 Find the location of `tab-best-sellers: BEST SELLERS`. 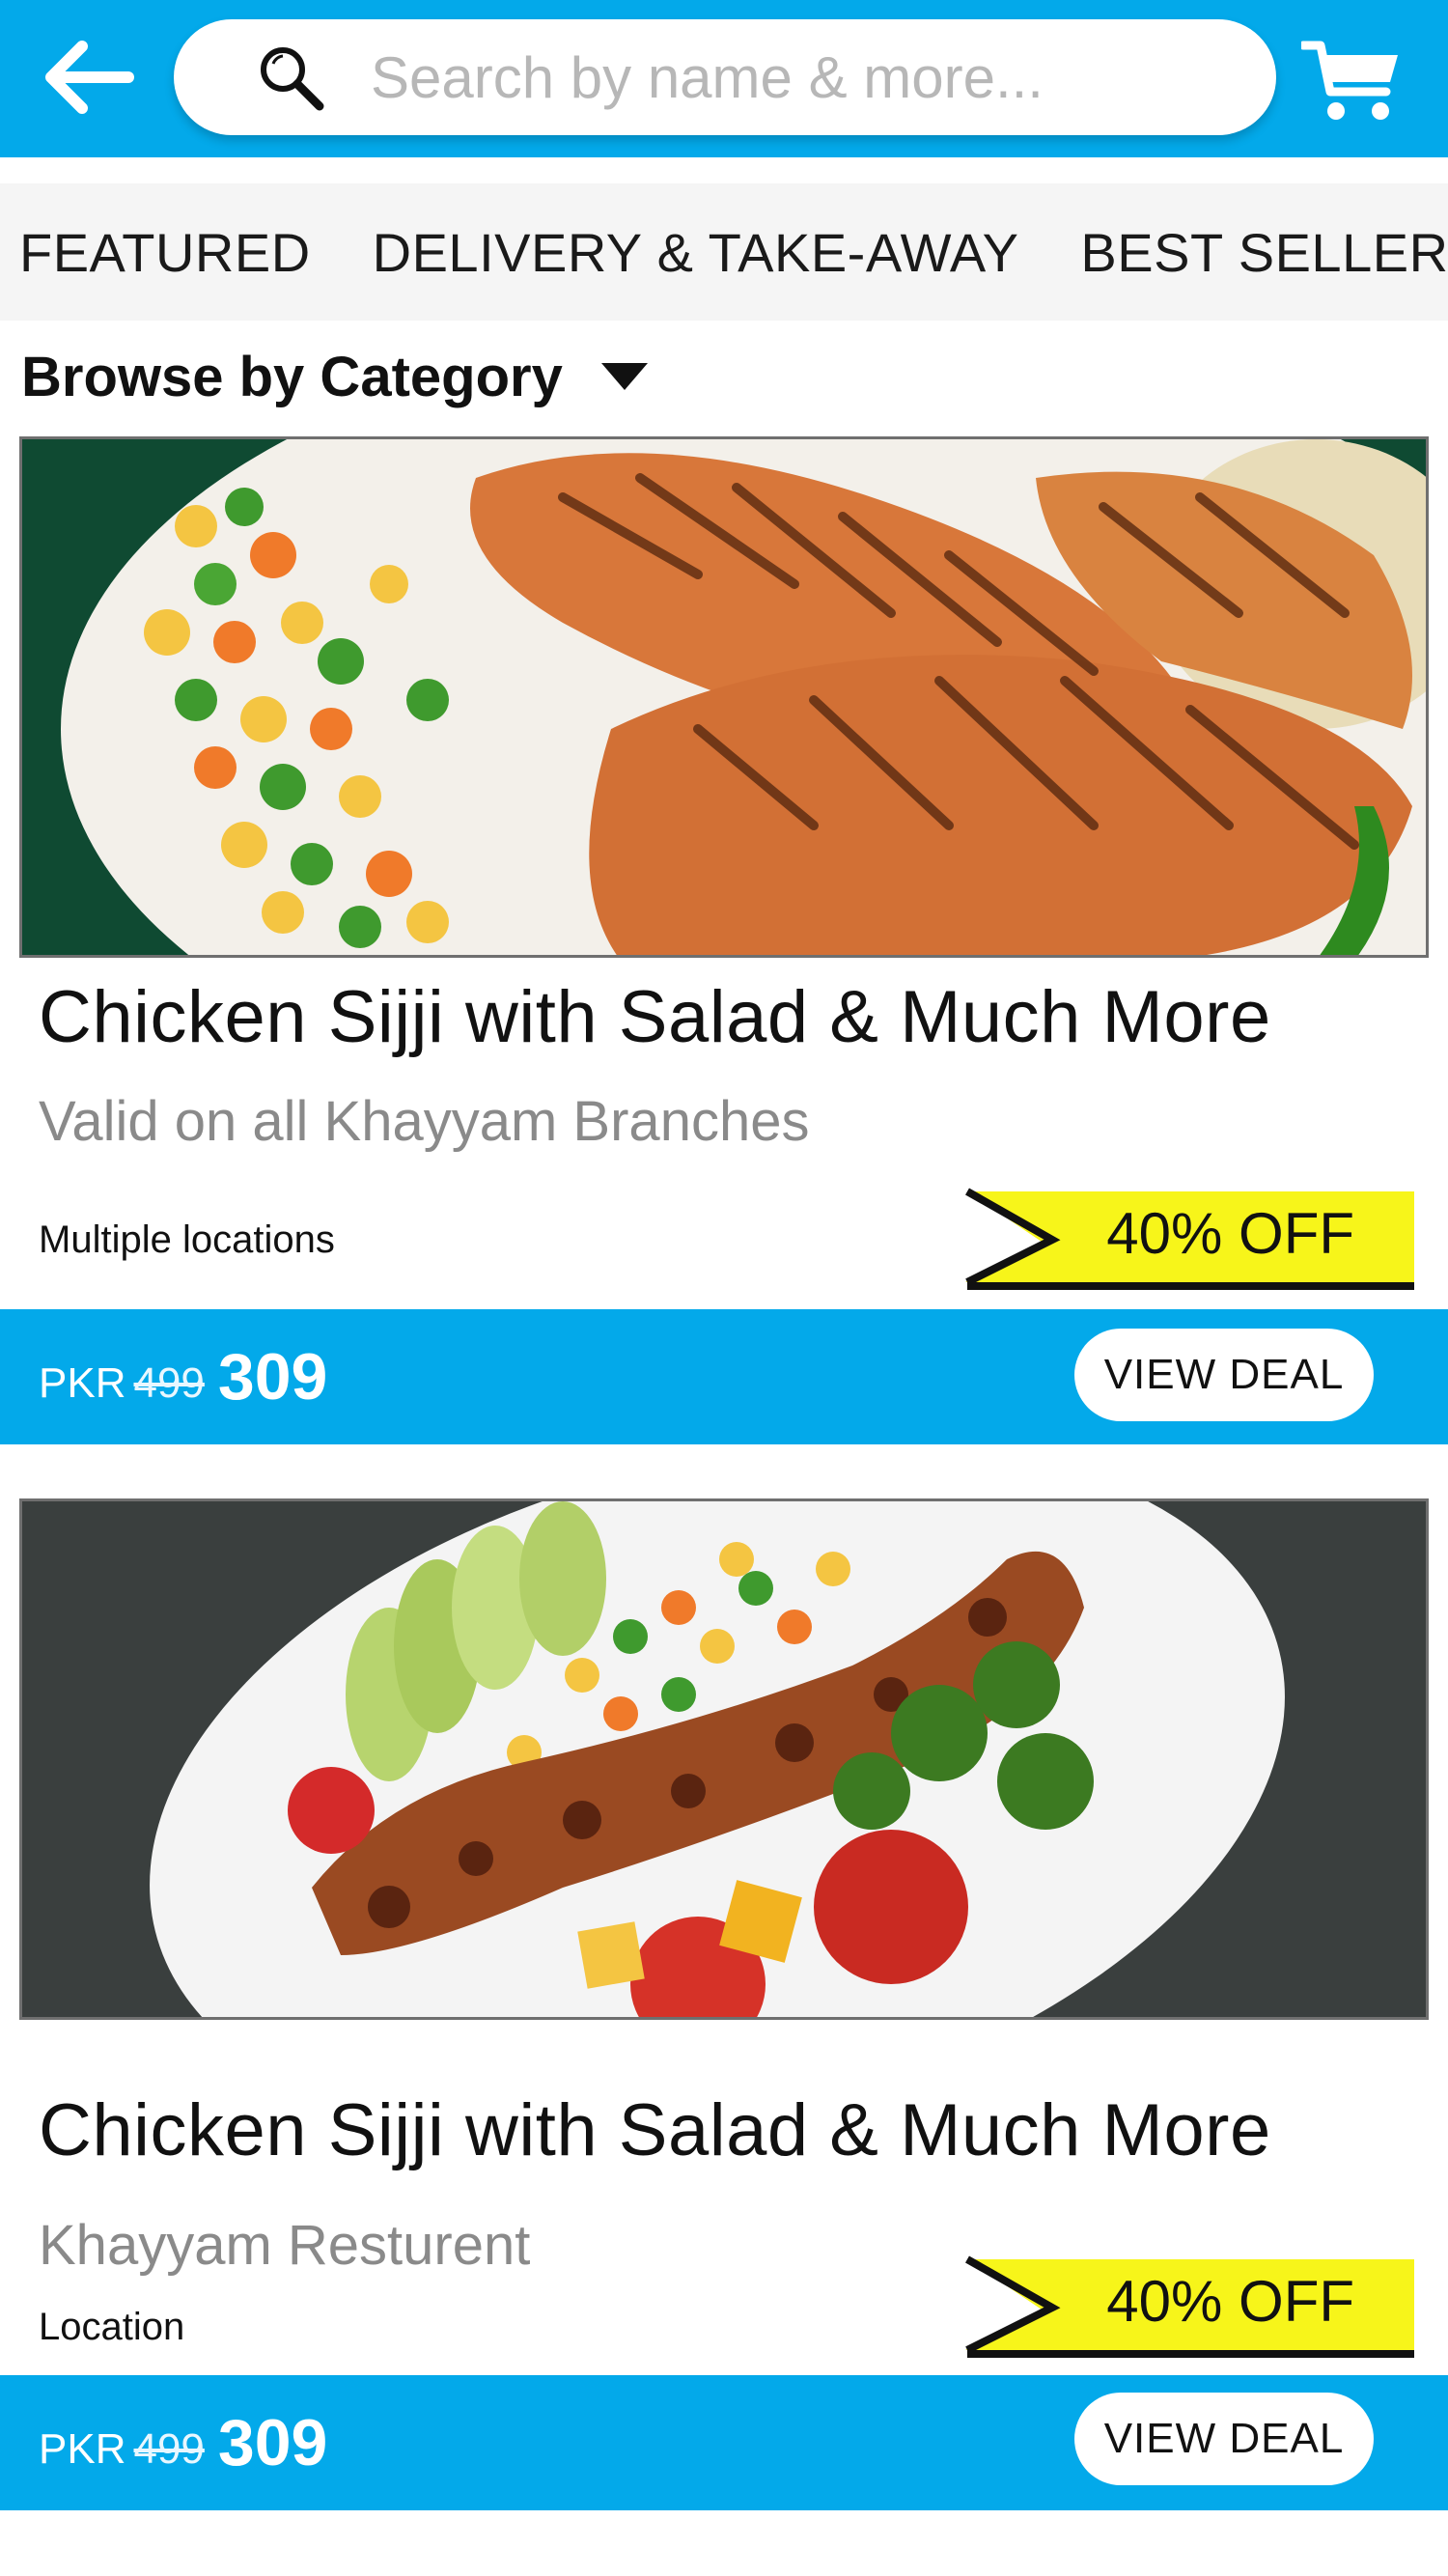

tab-best-sellers: BEST SELLERS is located at coordinates (1264, 253).